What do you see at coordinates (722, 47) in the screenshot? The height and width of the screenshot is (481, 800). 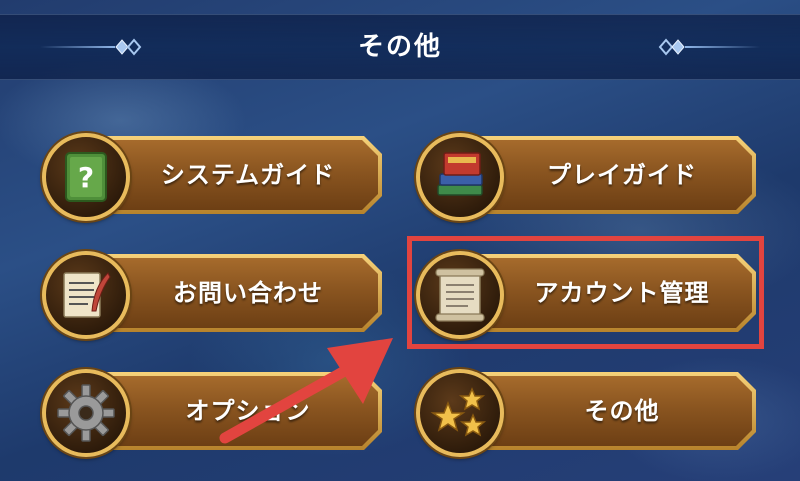 I see `header-line-right` at bounding box center [722, 47].